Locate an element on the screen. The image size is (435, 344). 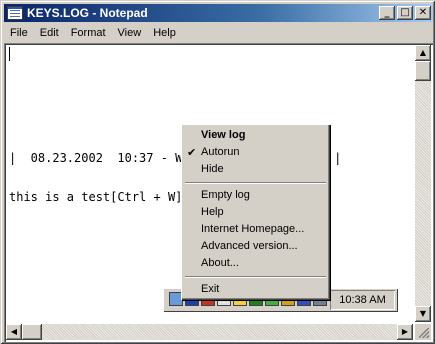
menu-item-label: Exit is located at coordinates (210, 289).